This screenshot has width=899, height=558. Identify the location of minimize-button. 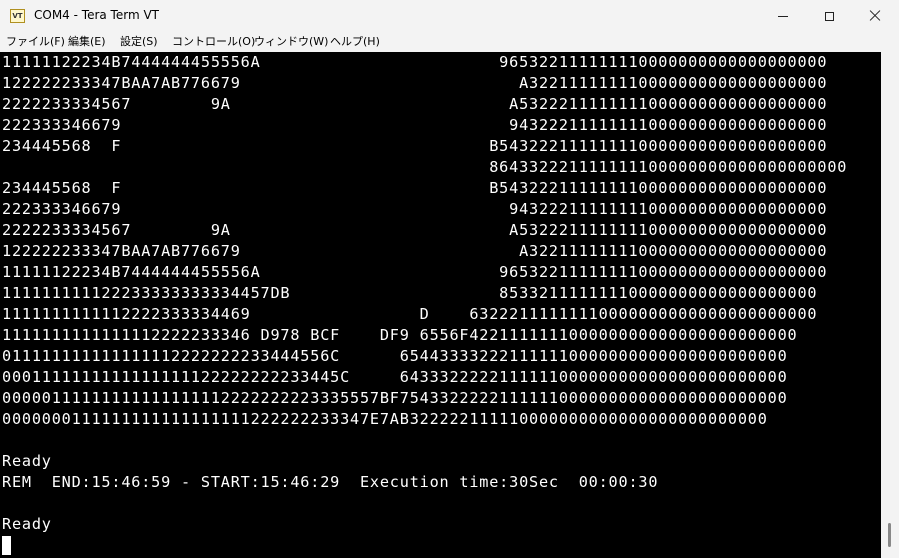
(783, 16).